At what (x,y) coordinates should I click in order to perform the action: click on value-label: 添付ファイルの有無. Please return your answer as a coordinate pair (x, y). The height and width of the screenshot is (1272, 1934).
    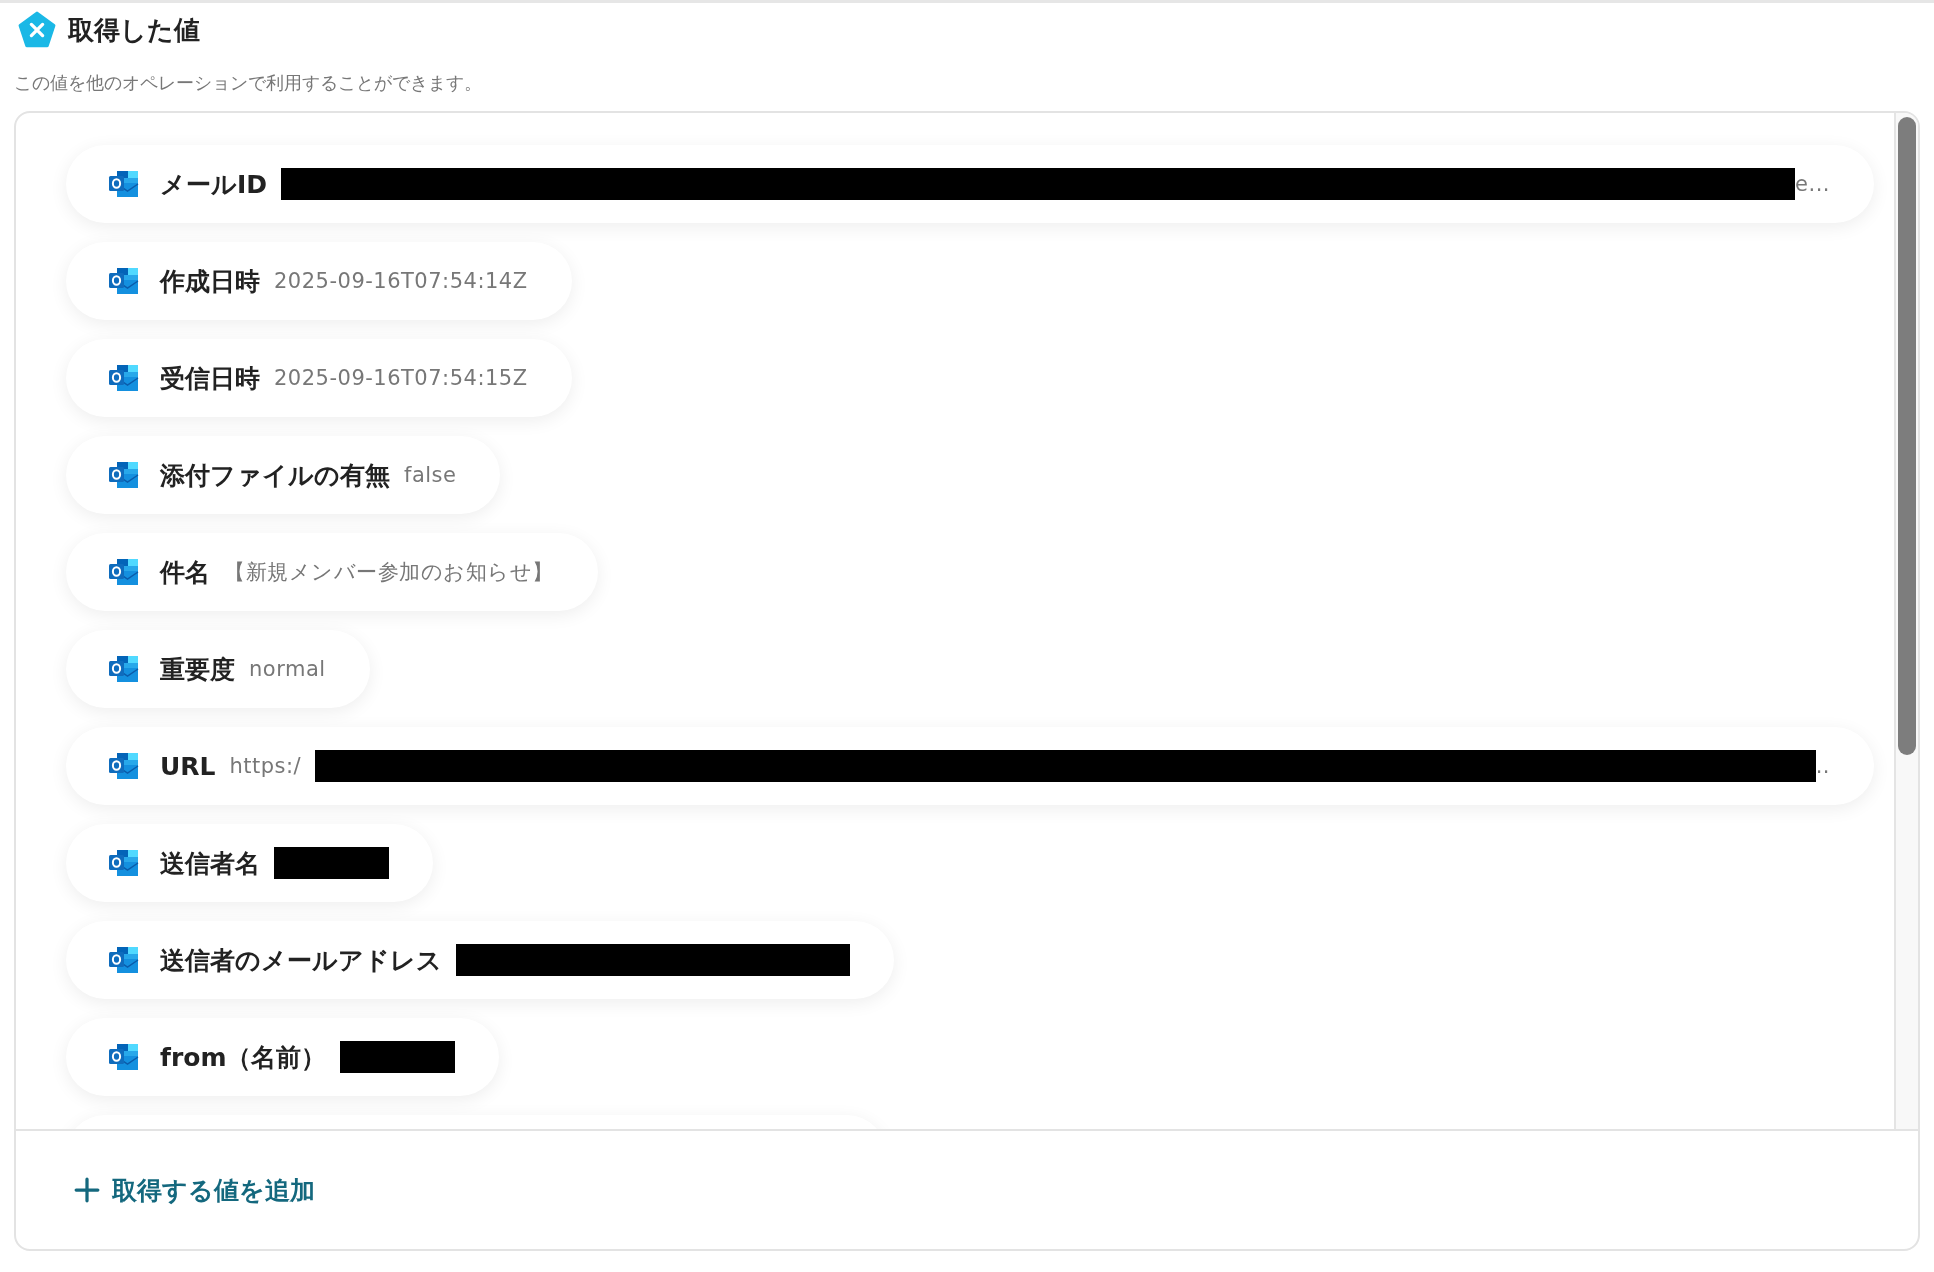
    Looking at the image, I should click on (275, 475).